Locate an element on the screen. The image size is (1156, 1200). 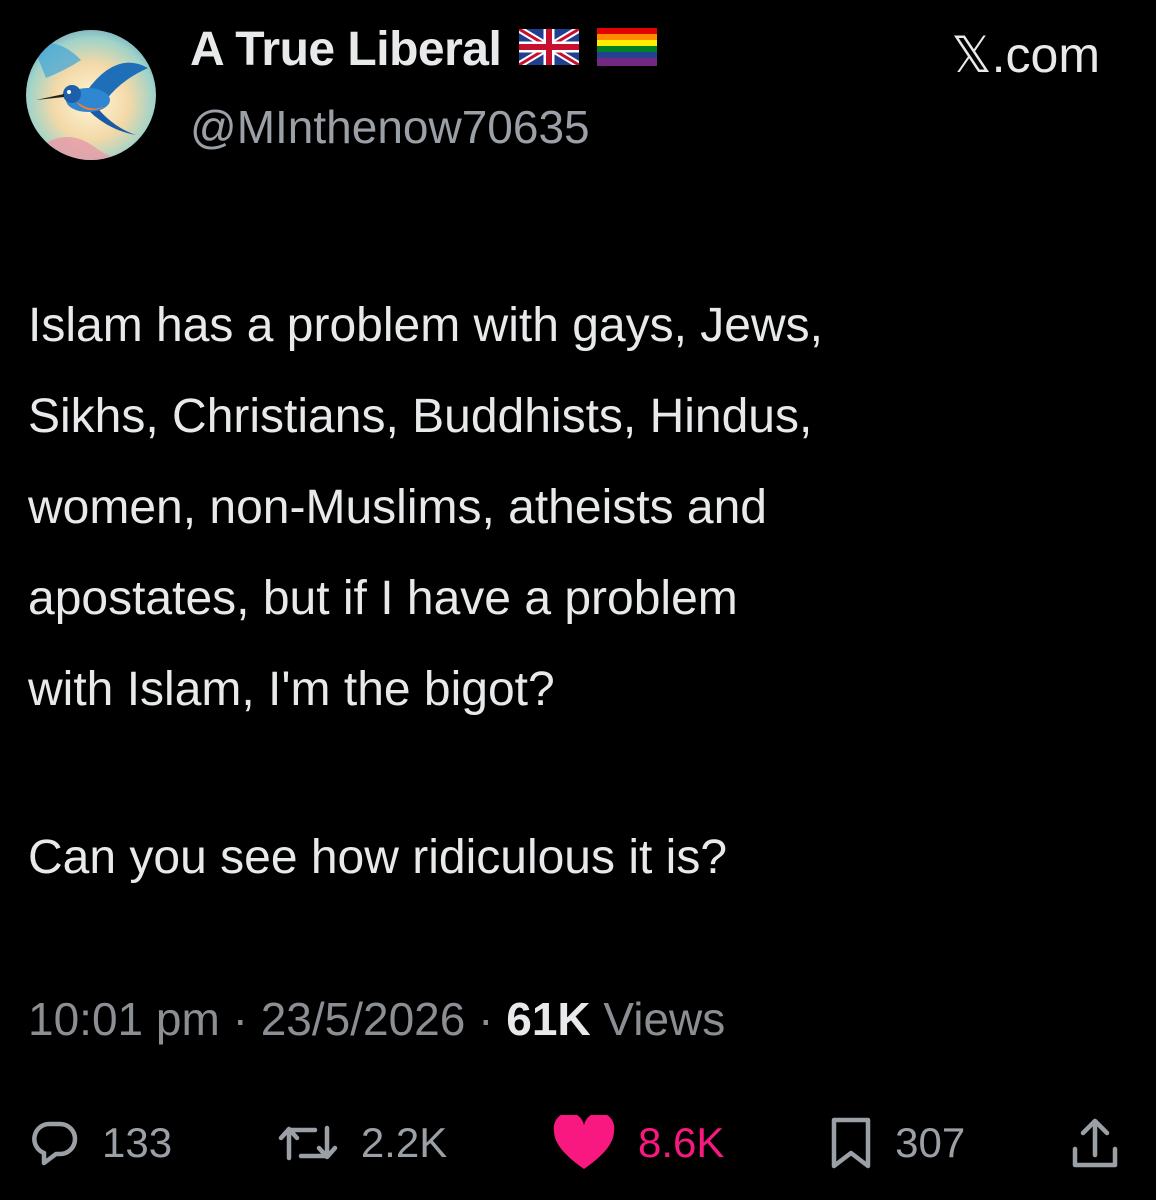
views-label: Views is located at coordinates (658, 1019).